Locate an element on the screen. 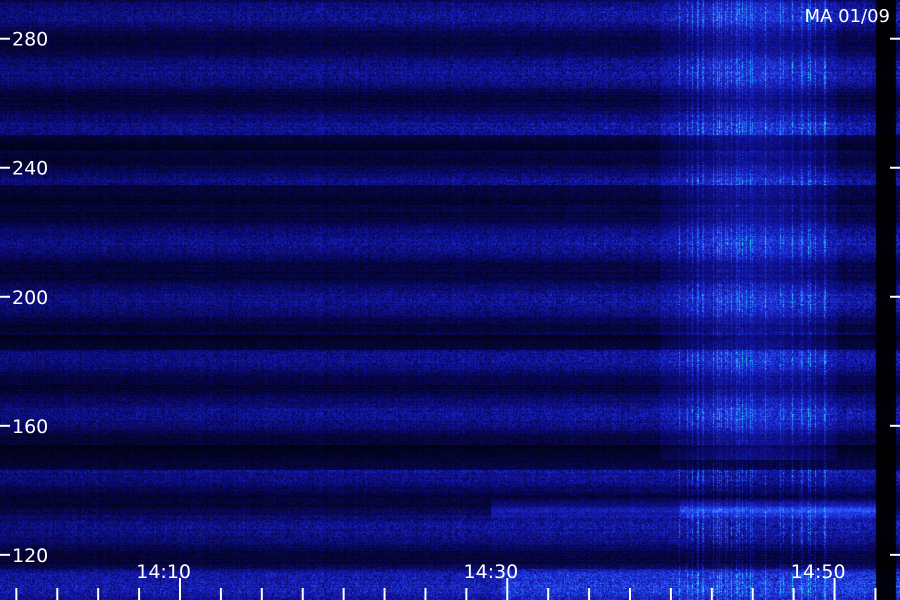 This screenshot has height=600, width=900. y-tick-label: 200 is located at coordinates (30, 298).